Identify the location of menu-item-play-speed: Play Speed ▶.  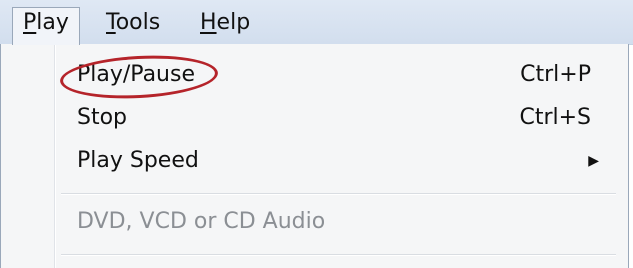
(341, 161).